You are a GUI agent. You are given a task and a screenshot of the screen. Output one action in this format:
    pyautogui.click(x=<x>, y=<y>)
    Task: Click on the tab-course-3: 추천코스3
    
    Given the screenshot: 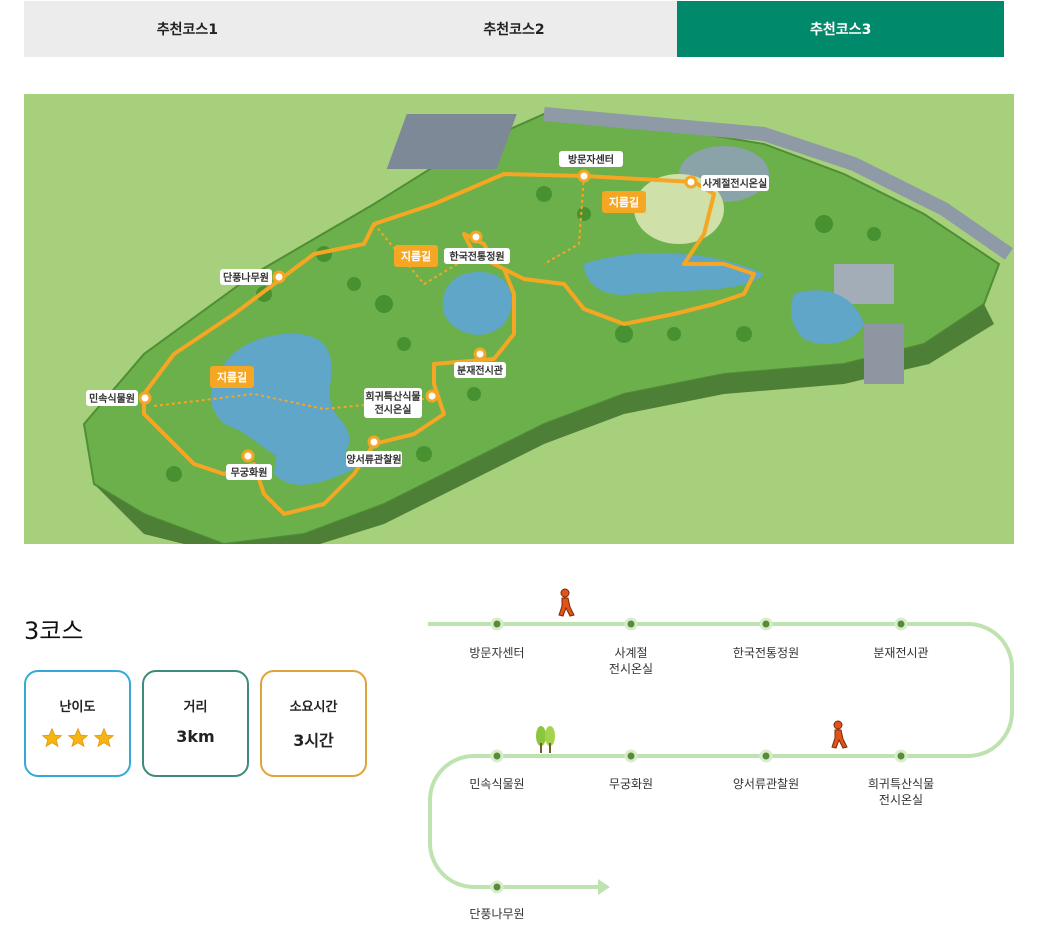 What is the action you would take?
    pyautogui.click(x=841, y=29)
    